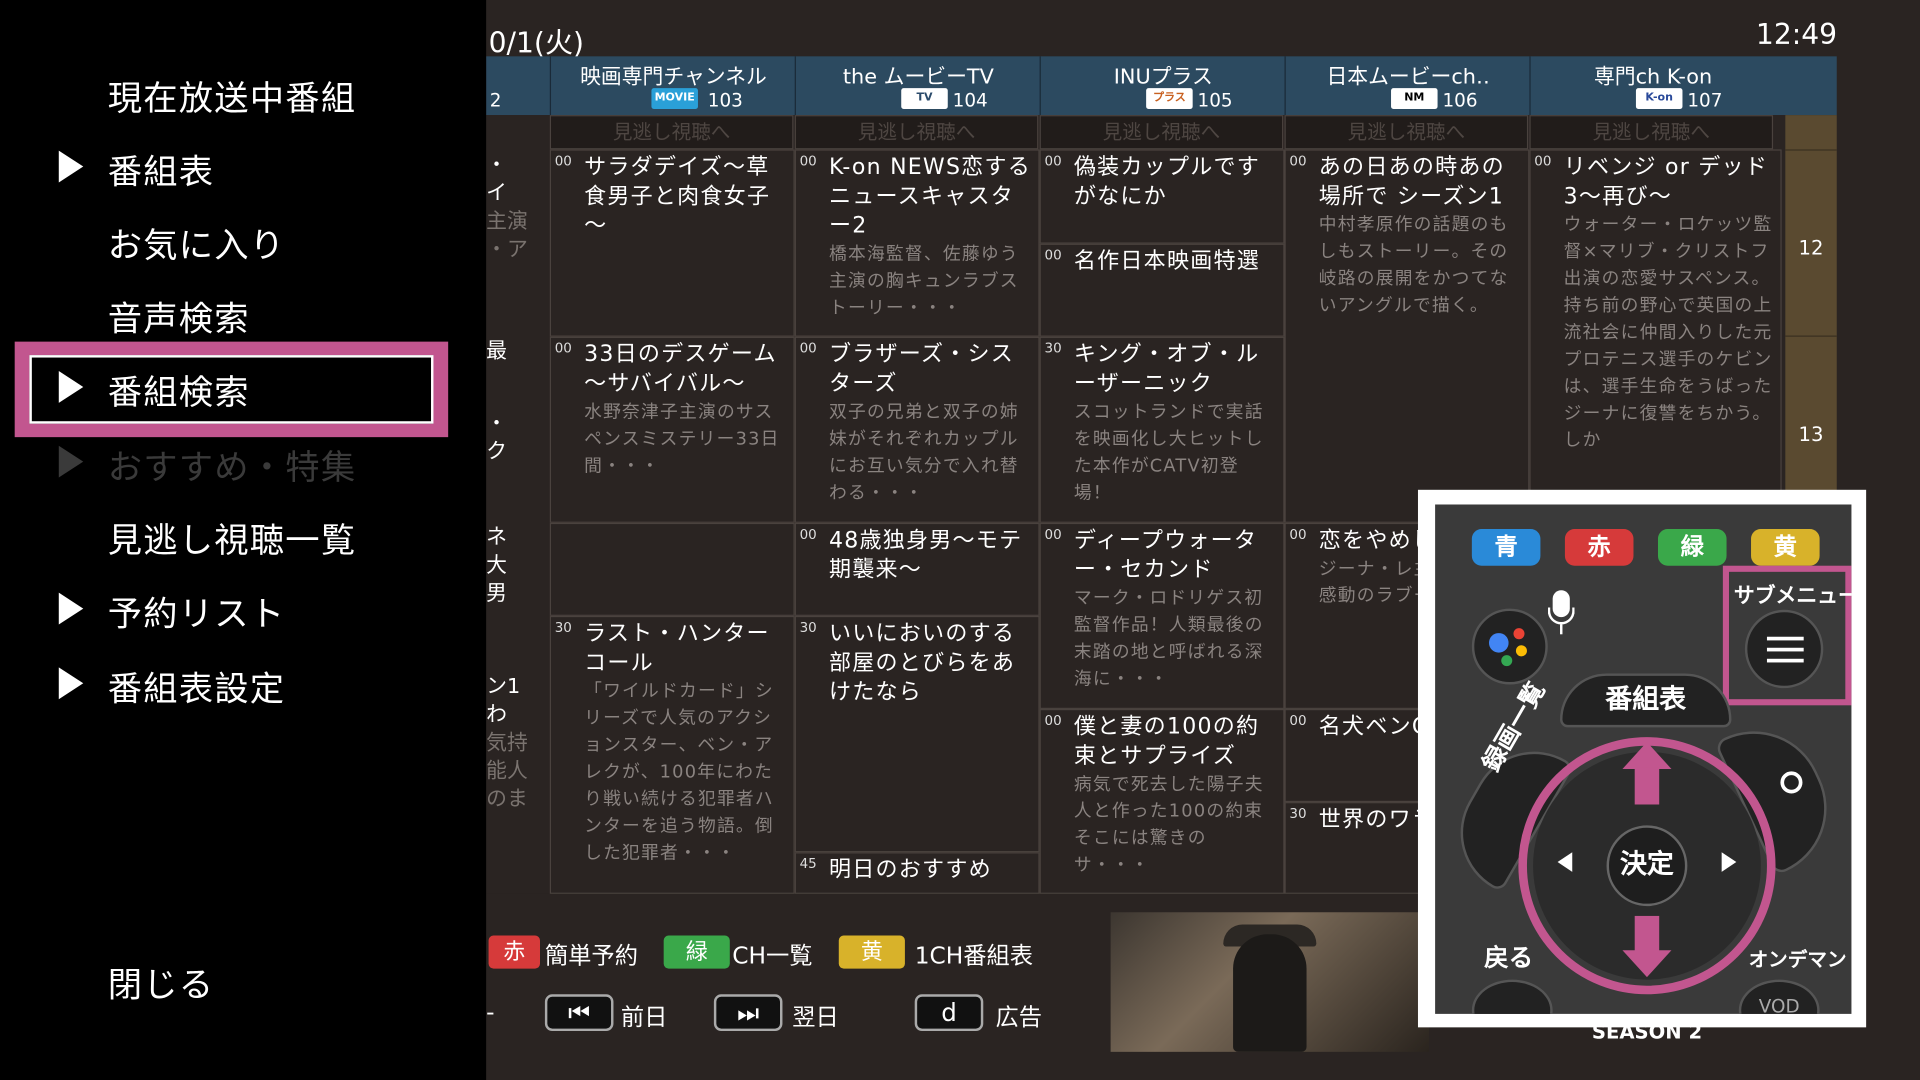  Describe the element at coordinates (1784, 649) in the screenshot. I see `menu-icon` at that location.